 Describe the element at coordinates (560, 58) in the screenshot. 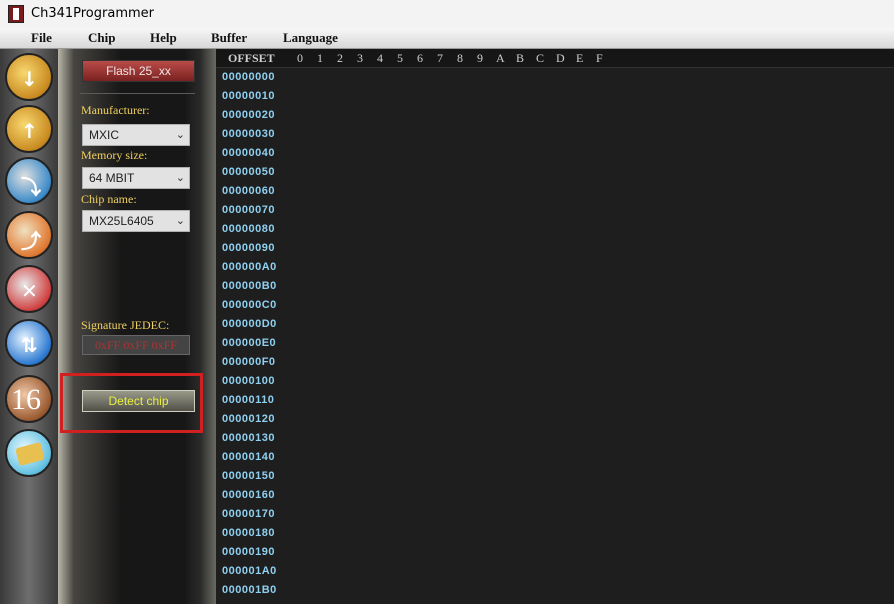

I see `column-header: D` at that location.